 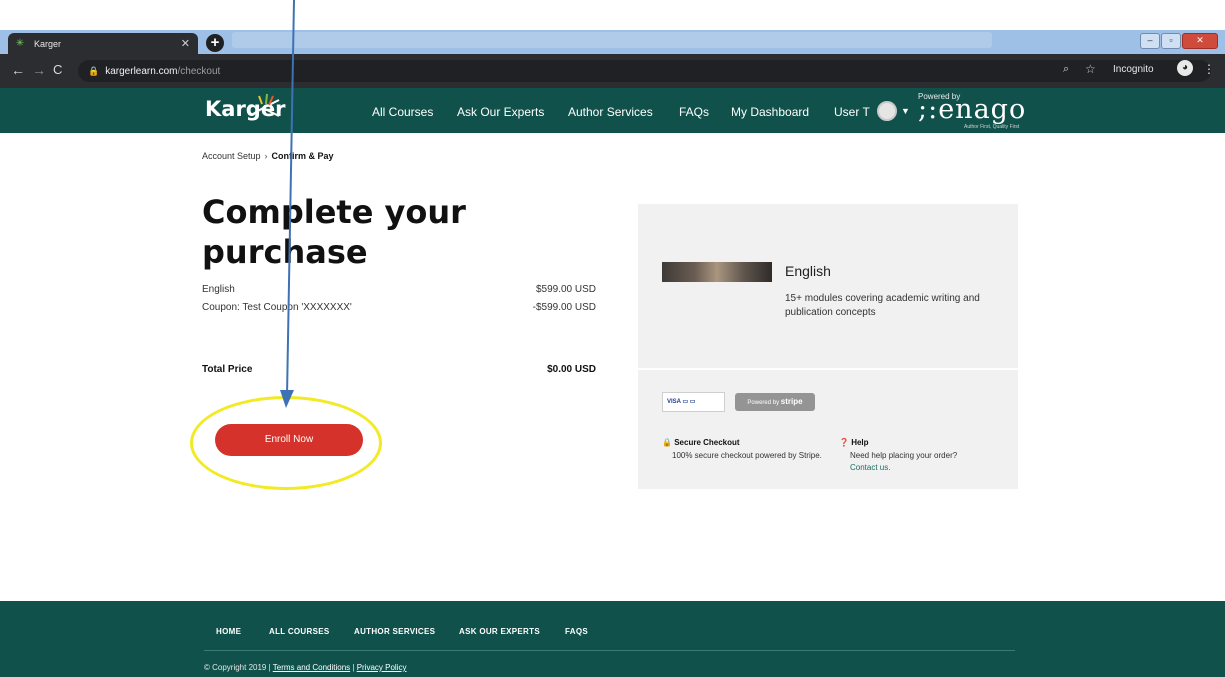 I want to click on secure-checkout-text: 100% secure checkout powered by Stripe., so click(x=747, y=455).